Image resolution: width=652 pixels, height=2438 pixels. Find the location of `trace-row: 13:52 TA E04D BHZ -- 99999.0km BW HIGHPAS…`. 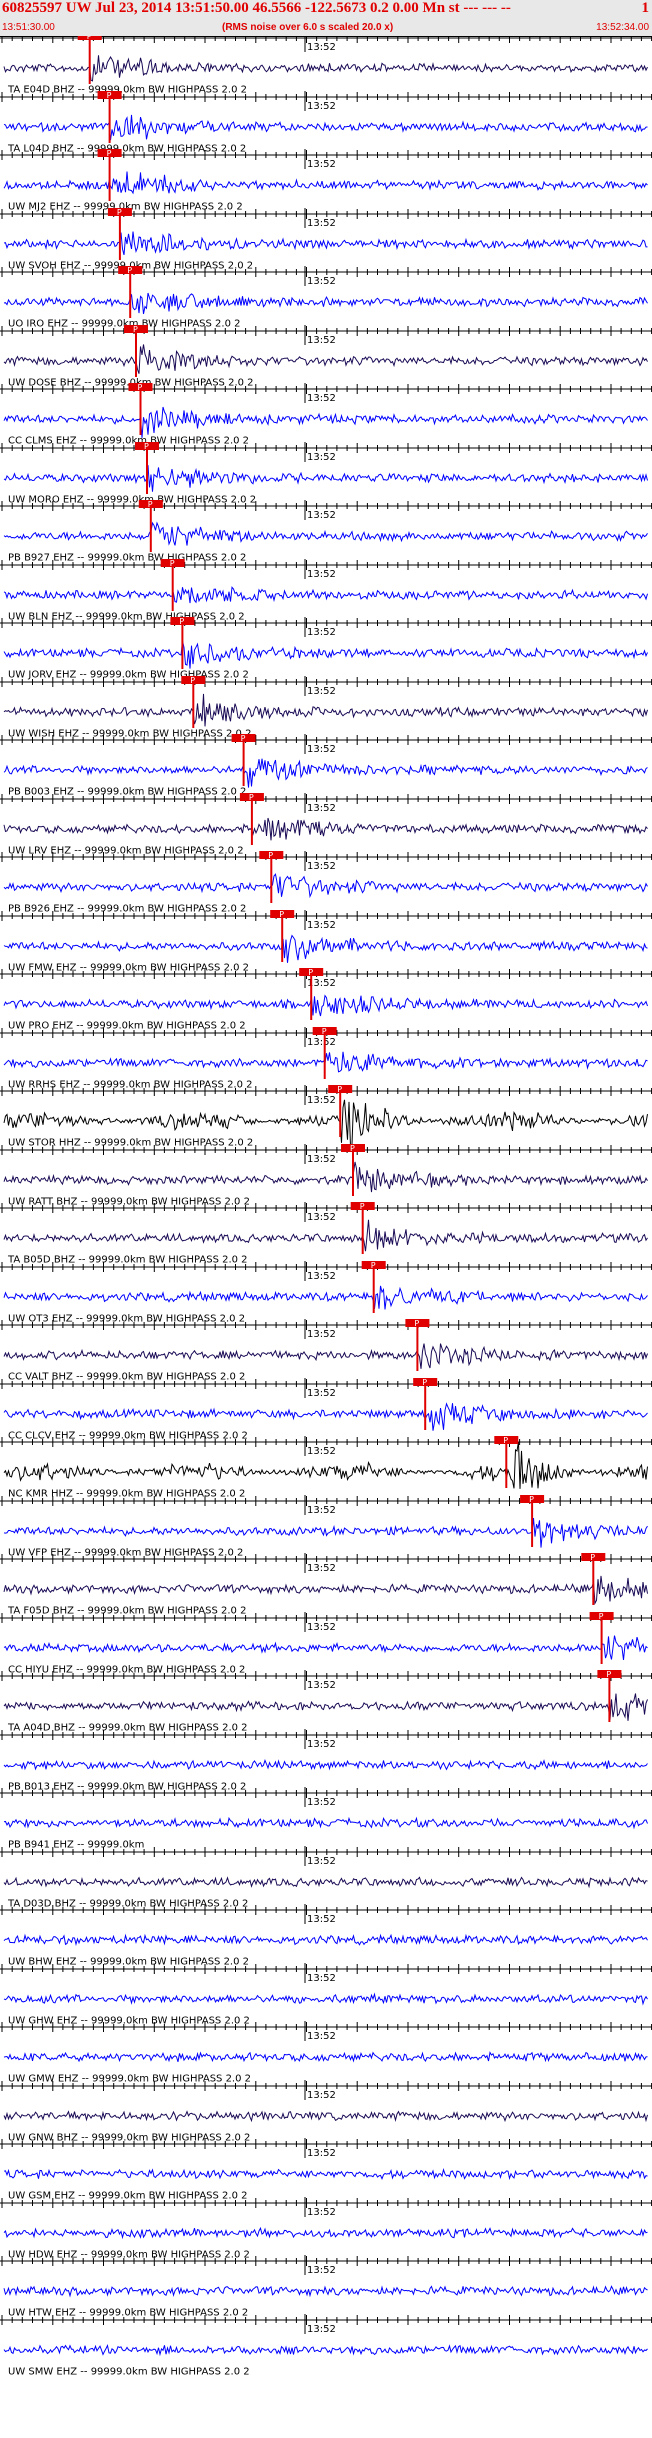

trace-row: 13:52 TA E04D BHZ -- 99999.0km BW HIGHPAS… is located at coordinates (326, 66).